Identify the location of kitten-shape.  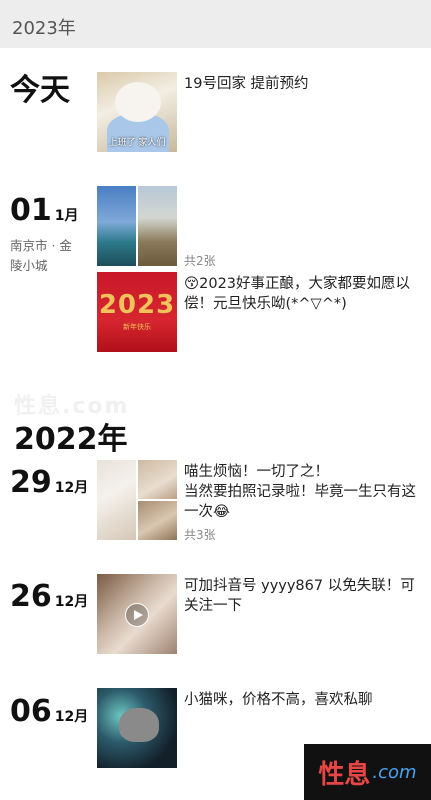
(139, 725).